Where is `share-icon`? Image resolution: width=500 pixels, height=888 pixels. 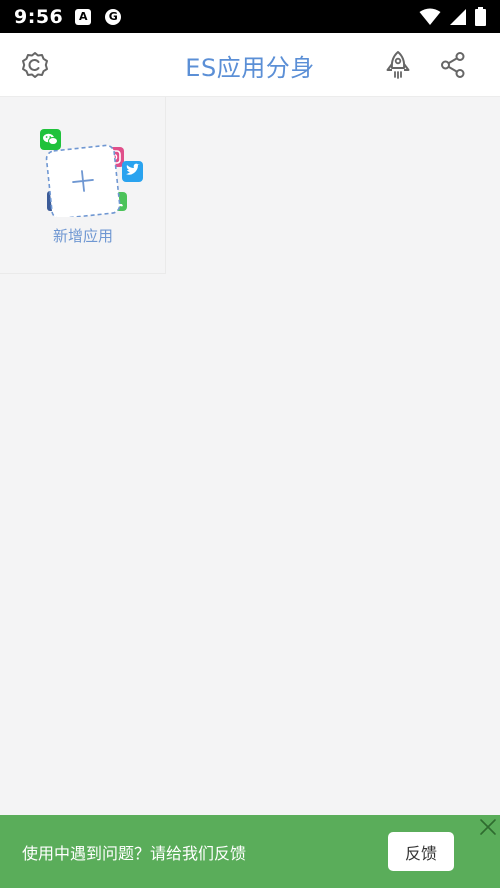 share-icon is located at coordinates (453, 65).